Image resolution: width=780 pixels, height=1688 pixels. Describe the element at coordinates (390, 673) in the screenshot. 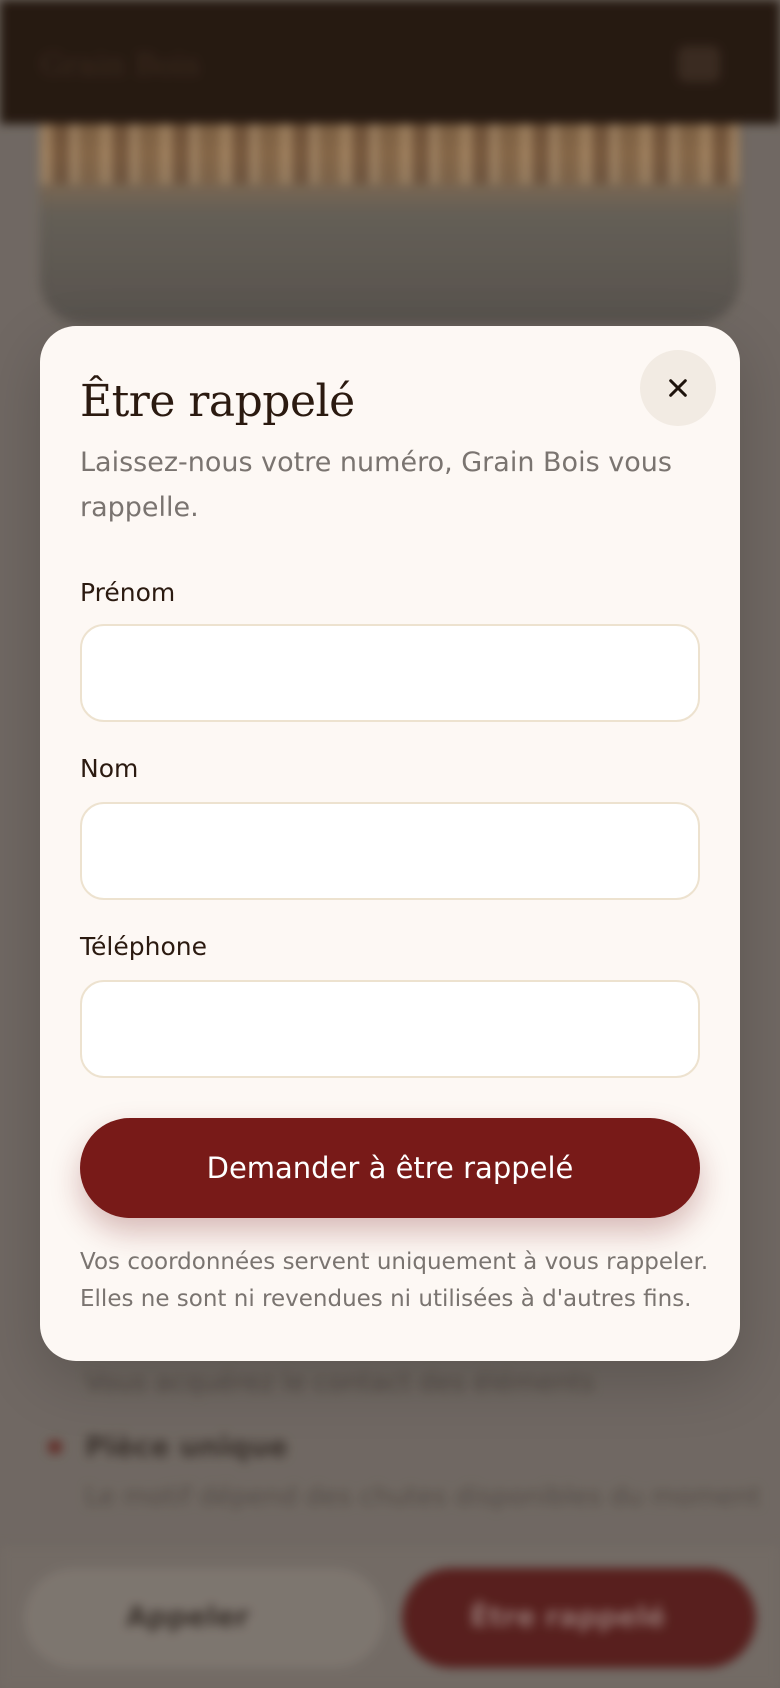

I see `first-name-input` at that location.